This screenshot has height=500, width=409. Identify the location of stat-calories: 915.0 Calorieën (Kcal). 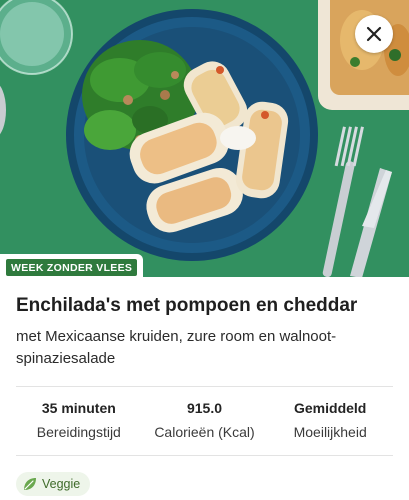
(205, 423).